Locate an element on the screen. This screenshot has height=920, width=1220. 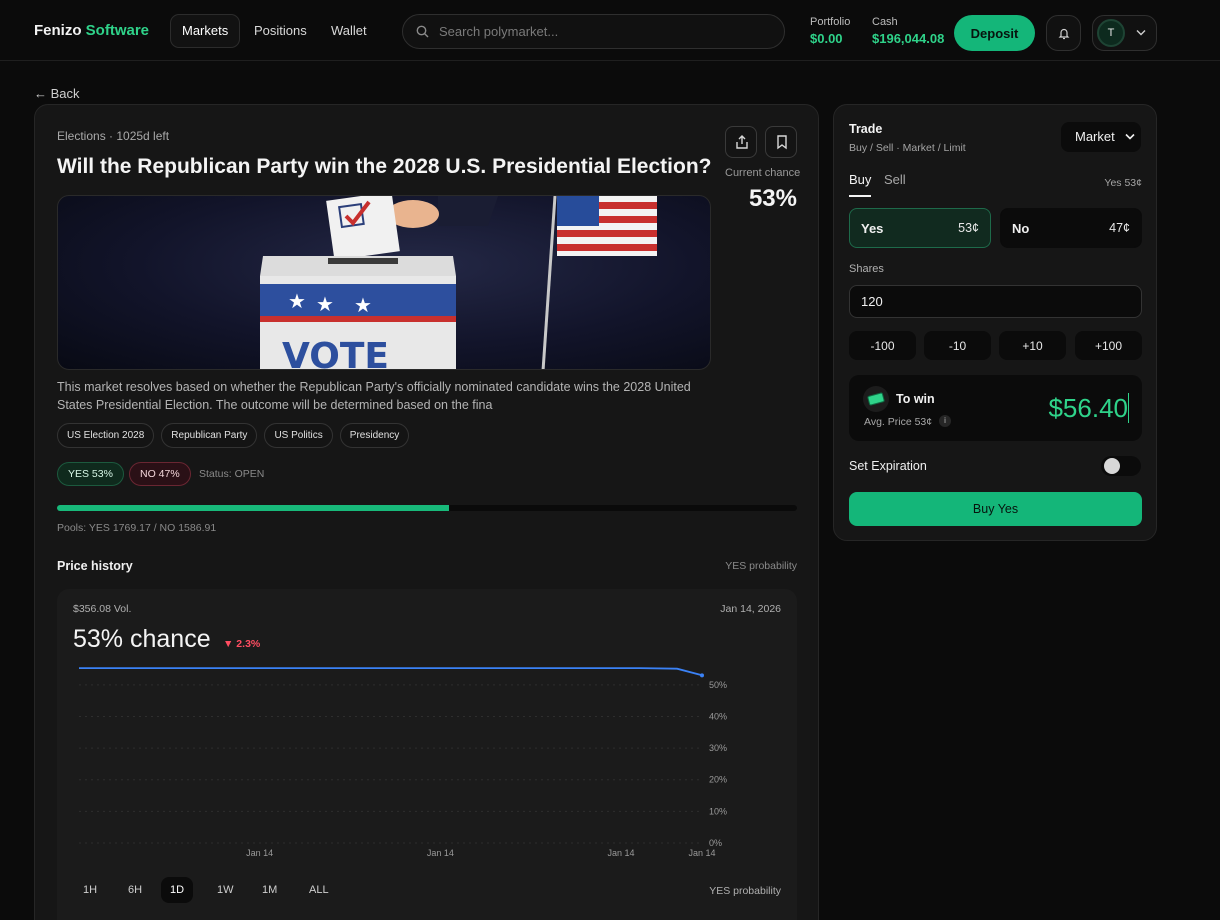
brand-name: Fenizo is located at coordinates (58, 30).